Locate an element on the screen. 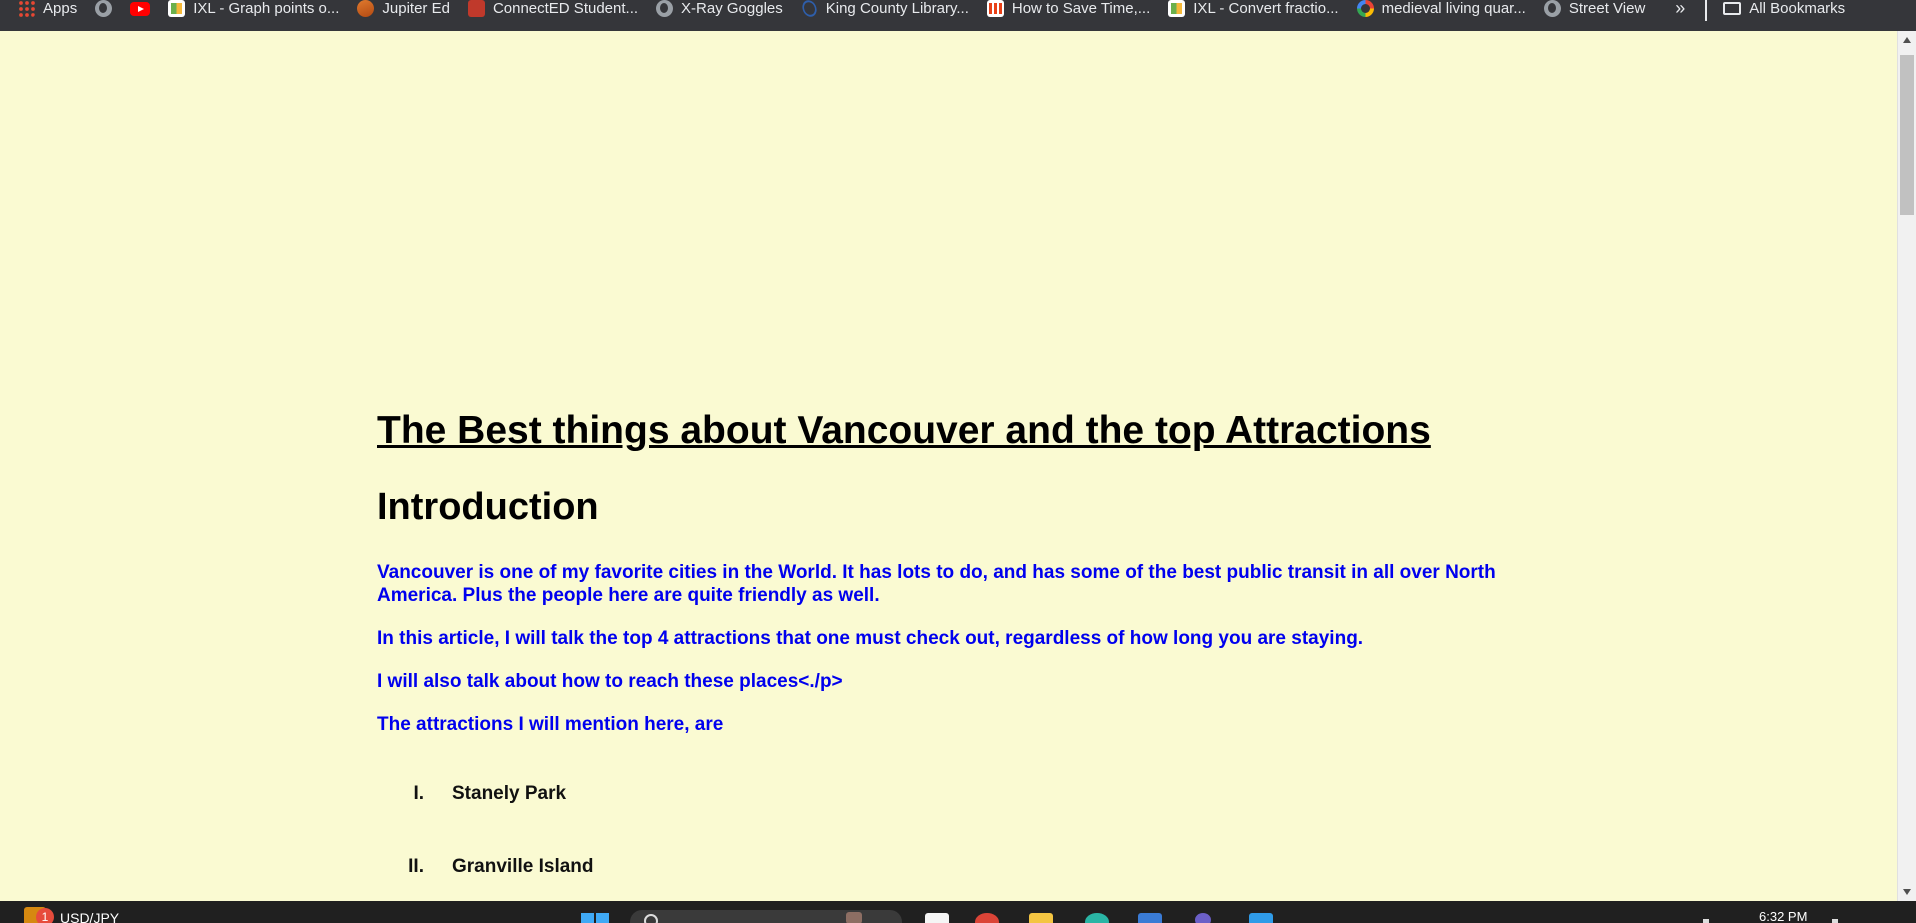  connected-icon is located at coordinates (476, 8).